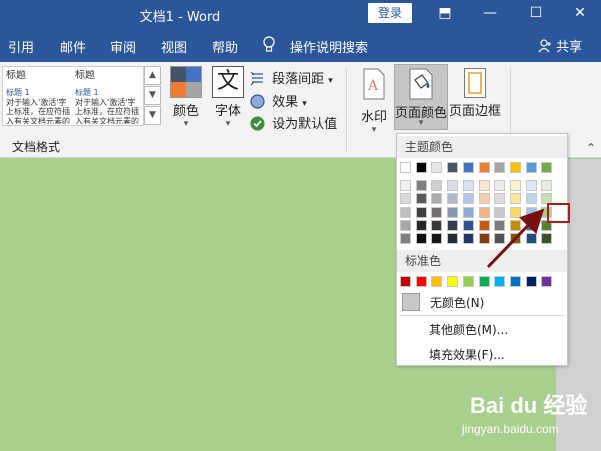 This screenshot has width=601, height=451. I want to click on effects-button: 效果 ▾, so click(278, 100).